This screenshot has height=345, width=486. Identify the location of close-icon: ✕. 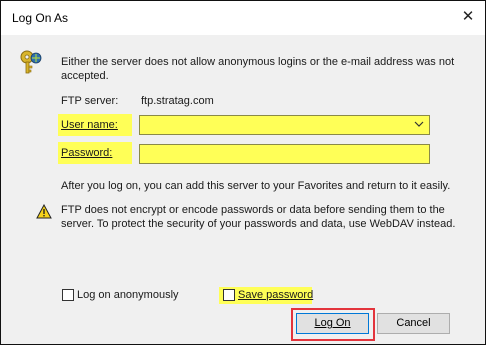
(468, 16).